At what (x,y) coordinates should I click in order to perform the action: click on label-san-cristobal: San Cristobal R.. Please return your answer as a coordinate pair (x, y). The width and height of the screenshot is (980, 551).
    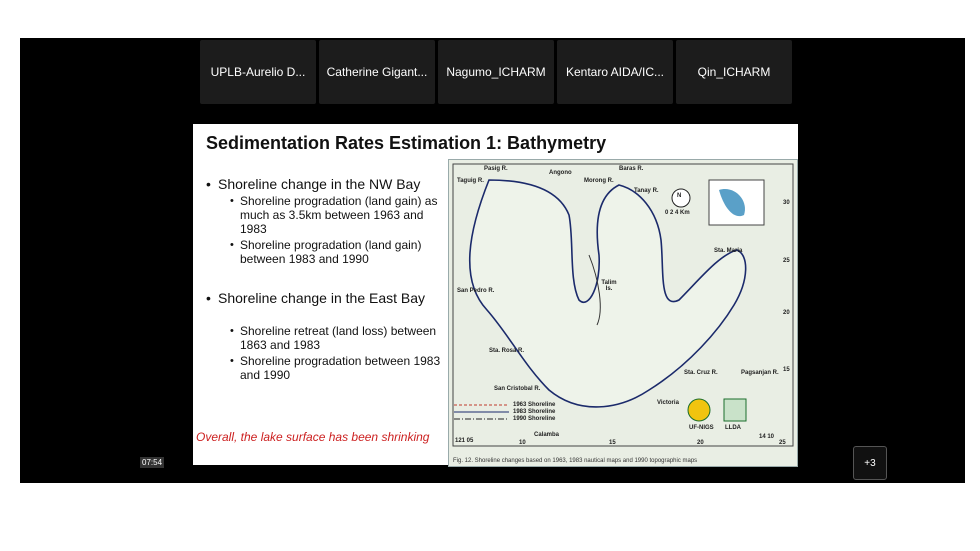
    Looking at the image, I should click on (517, 389).